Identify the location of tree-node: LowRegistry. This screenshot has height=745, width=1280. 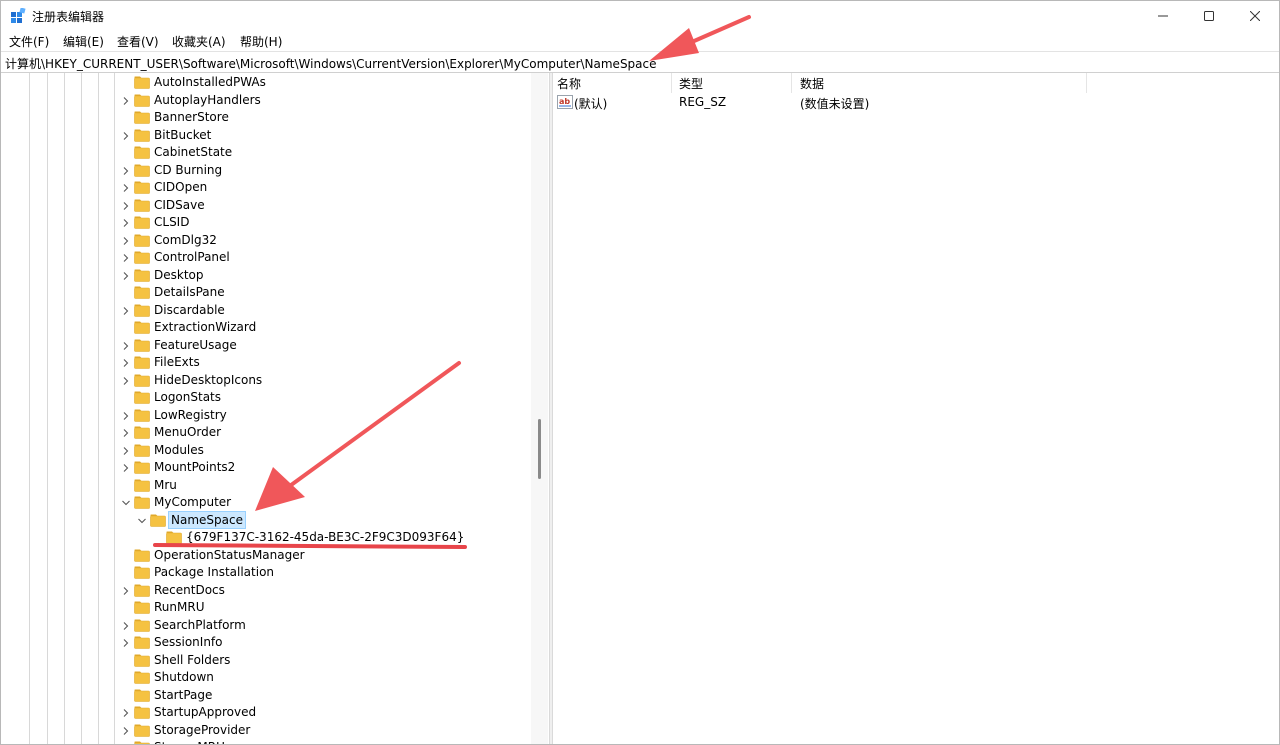
(266, 415).